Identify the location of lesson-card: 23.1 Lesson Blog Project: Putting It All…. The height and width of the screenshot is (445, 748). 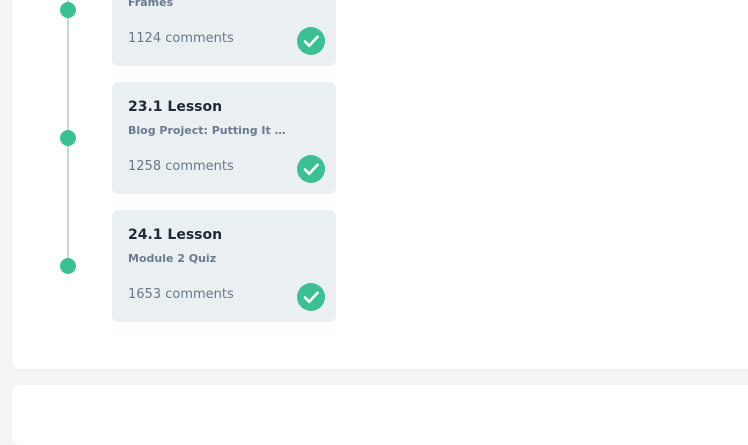
(224, 138).